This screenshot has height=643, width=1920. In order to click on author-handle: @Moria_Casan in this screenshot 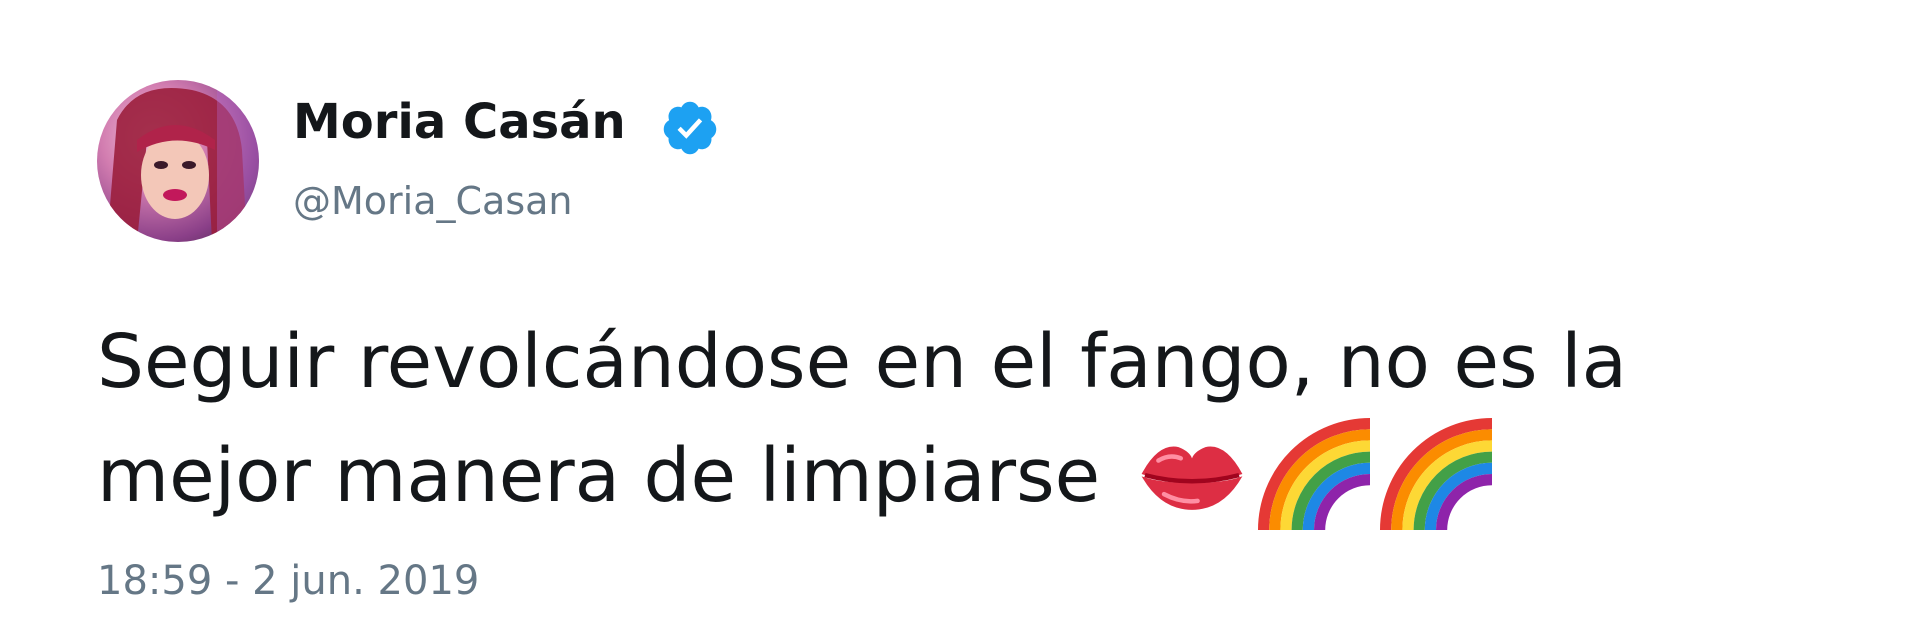, I will do `click(433, 201)`.